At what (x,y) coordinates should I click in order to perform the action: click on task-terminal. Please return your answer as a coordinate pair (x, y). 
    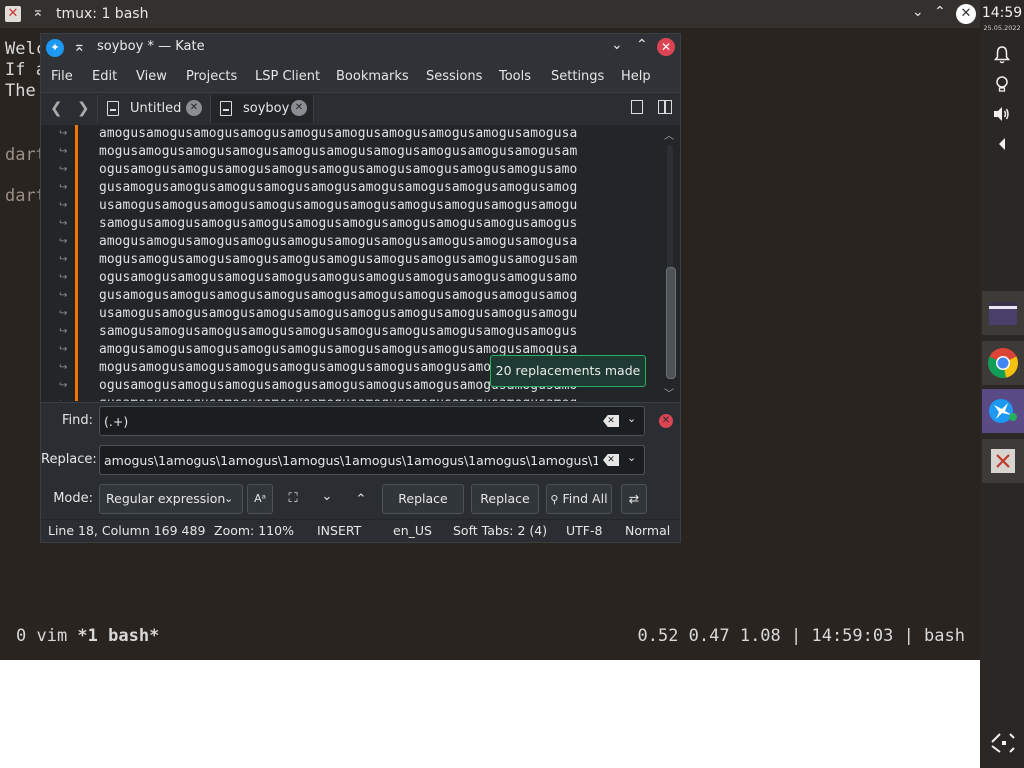
    Looking at the image, I should click on (1003, 461).